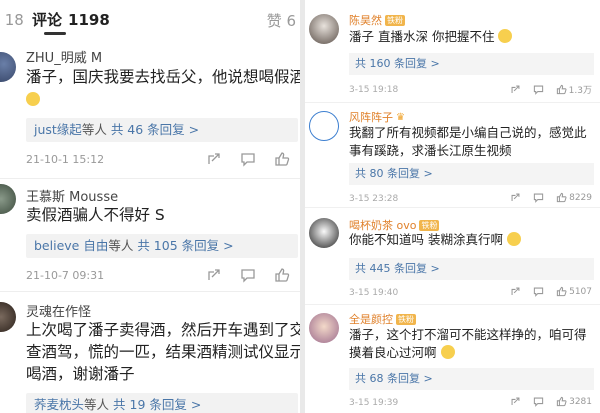  What do you see at coordinates (95, 215) in the screenshot?
I see `comment-text: 卖假酒骗人不得好 S` at bounding box center [95, 215].